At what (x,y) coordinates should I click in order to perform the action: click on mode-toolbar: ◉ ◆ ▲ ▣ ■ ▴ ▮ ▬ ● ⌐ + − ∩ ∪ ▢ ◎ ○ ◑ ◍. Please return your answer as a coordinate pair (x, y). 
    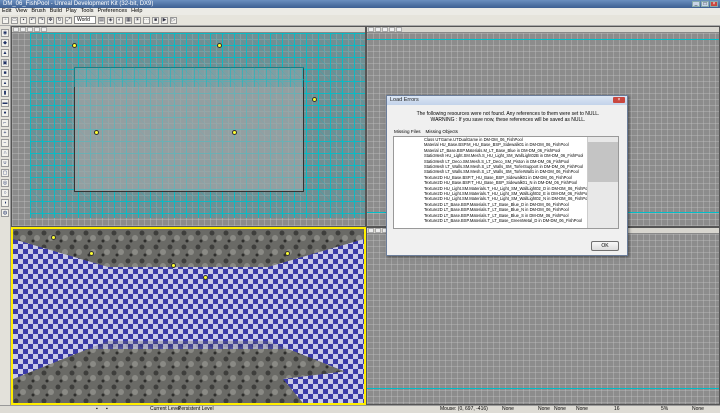
    Looking at the image, I should click on (5, 215).